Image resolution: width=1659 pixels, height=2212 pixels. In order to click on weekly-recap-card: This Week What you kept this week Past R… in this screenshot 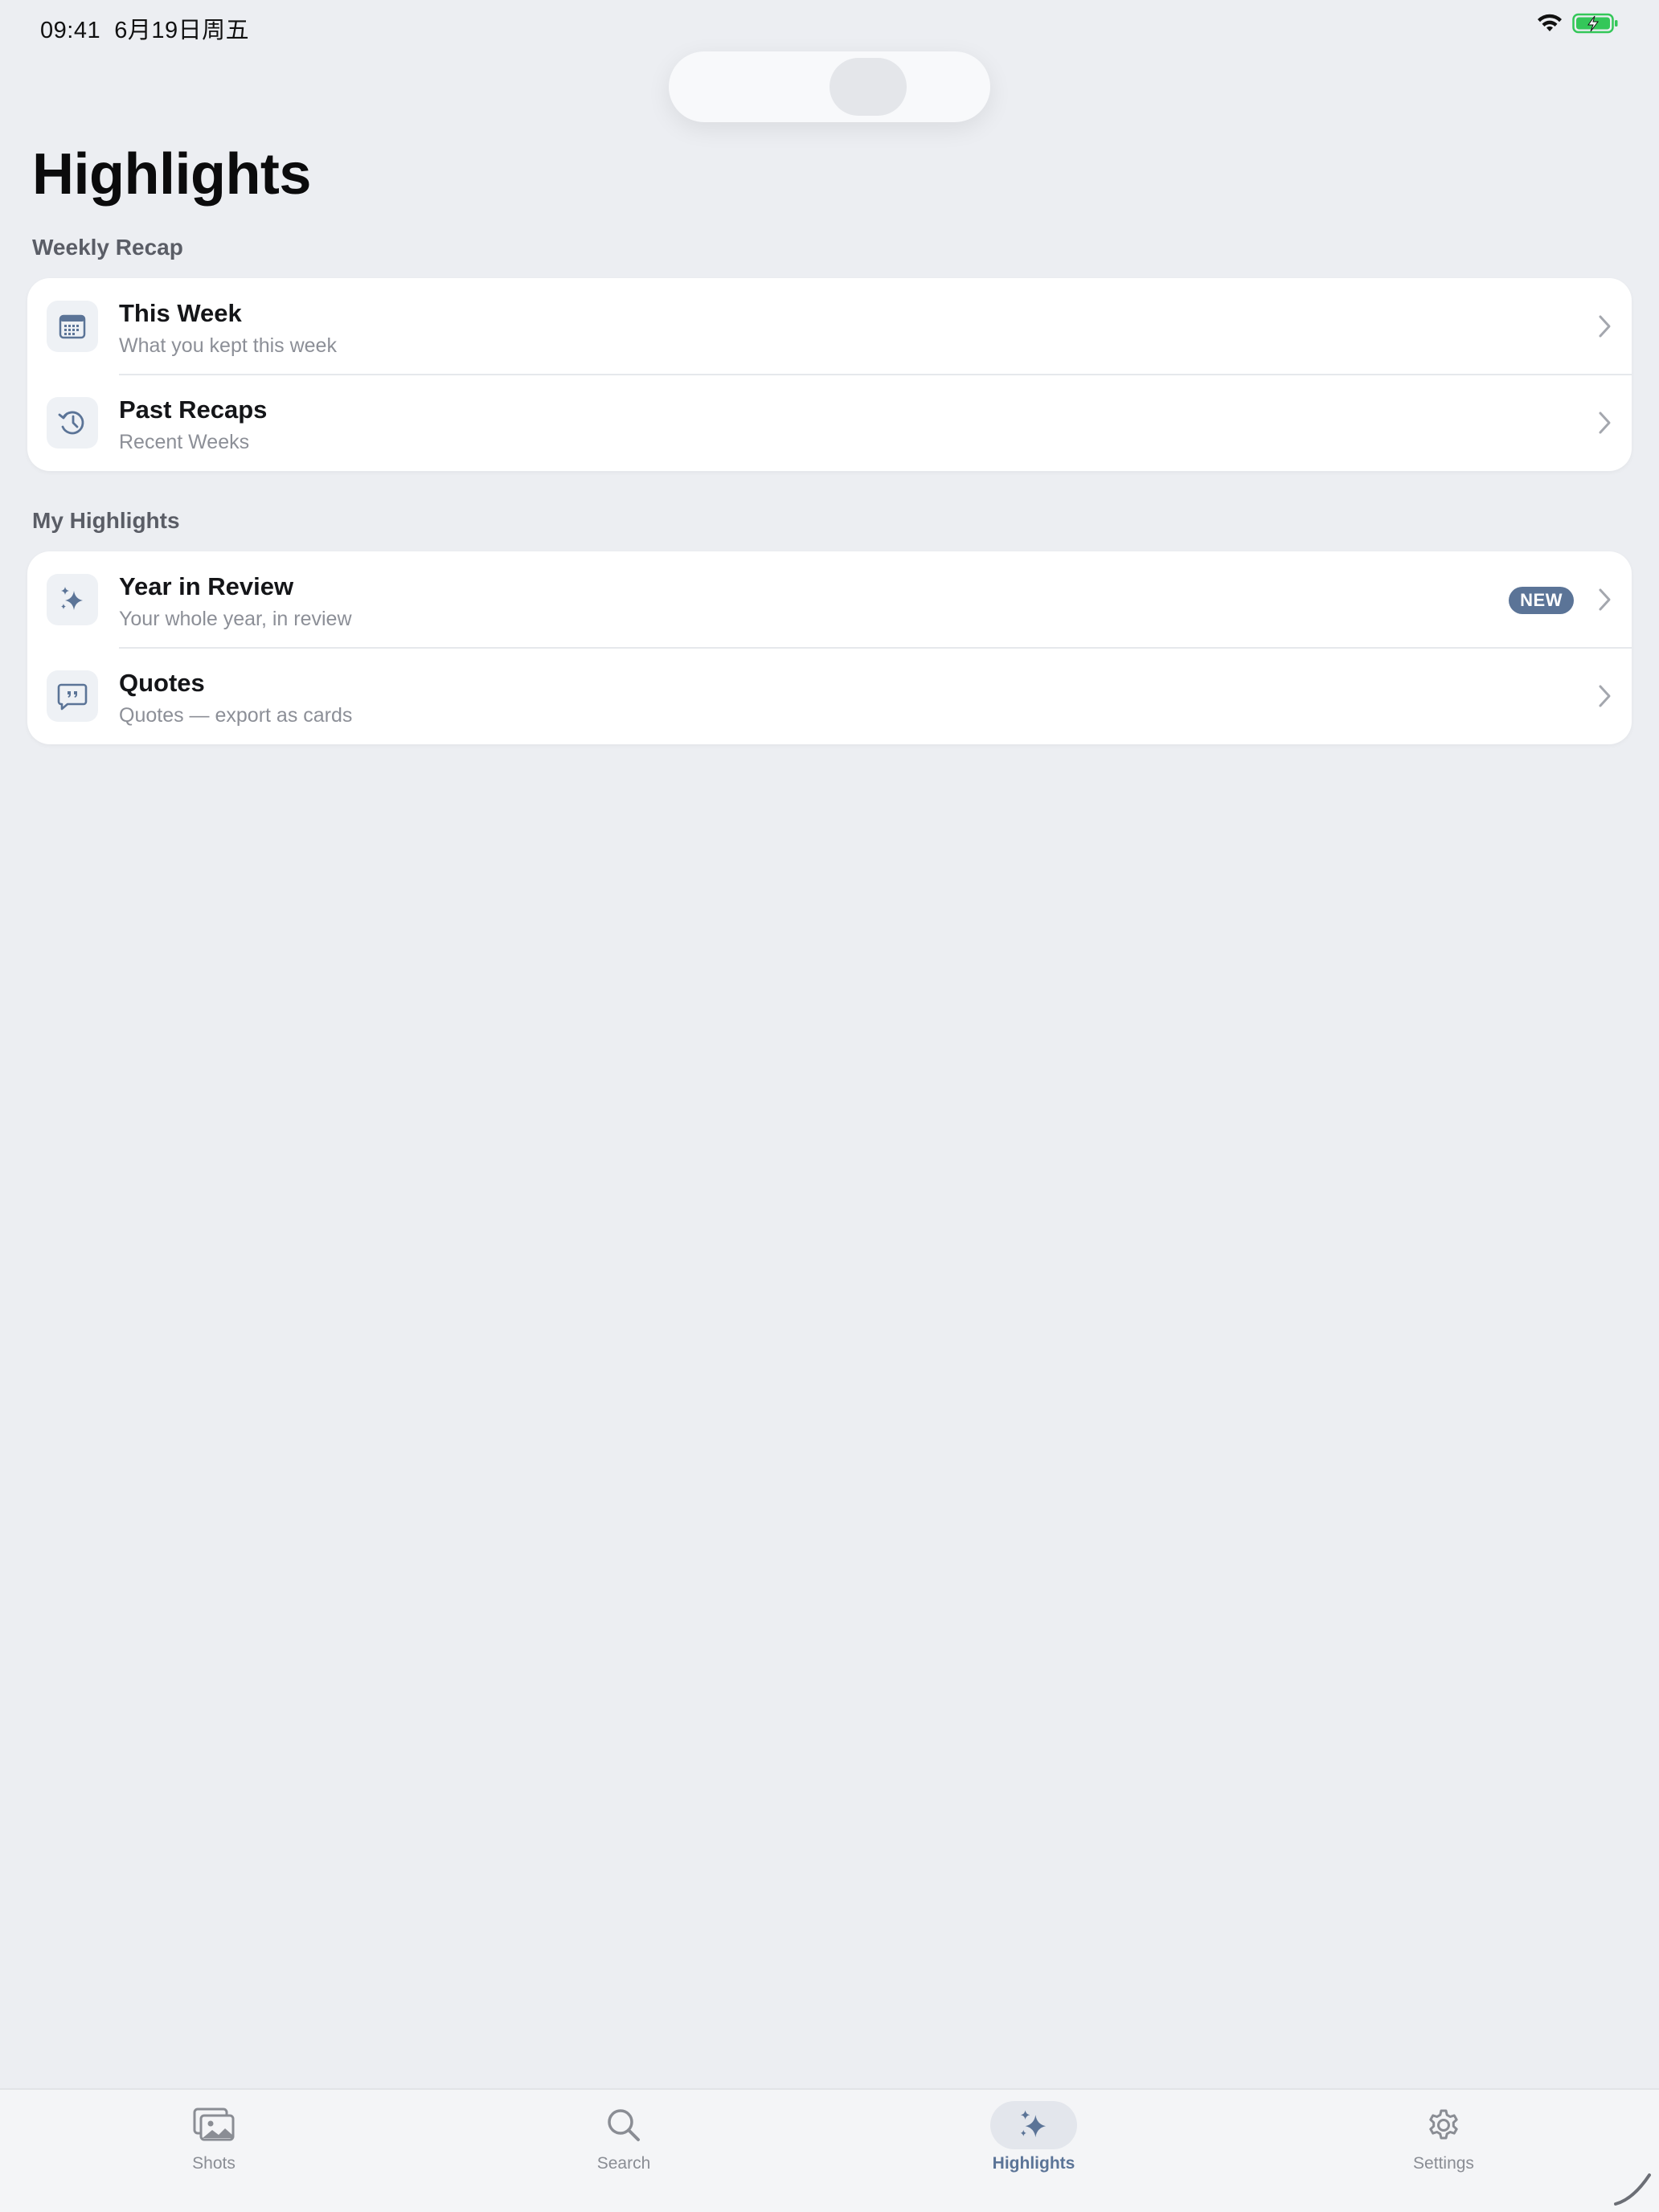, I will do `click(829, 374)`.